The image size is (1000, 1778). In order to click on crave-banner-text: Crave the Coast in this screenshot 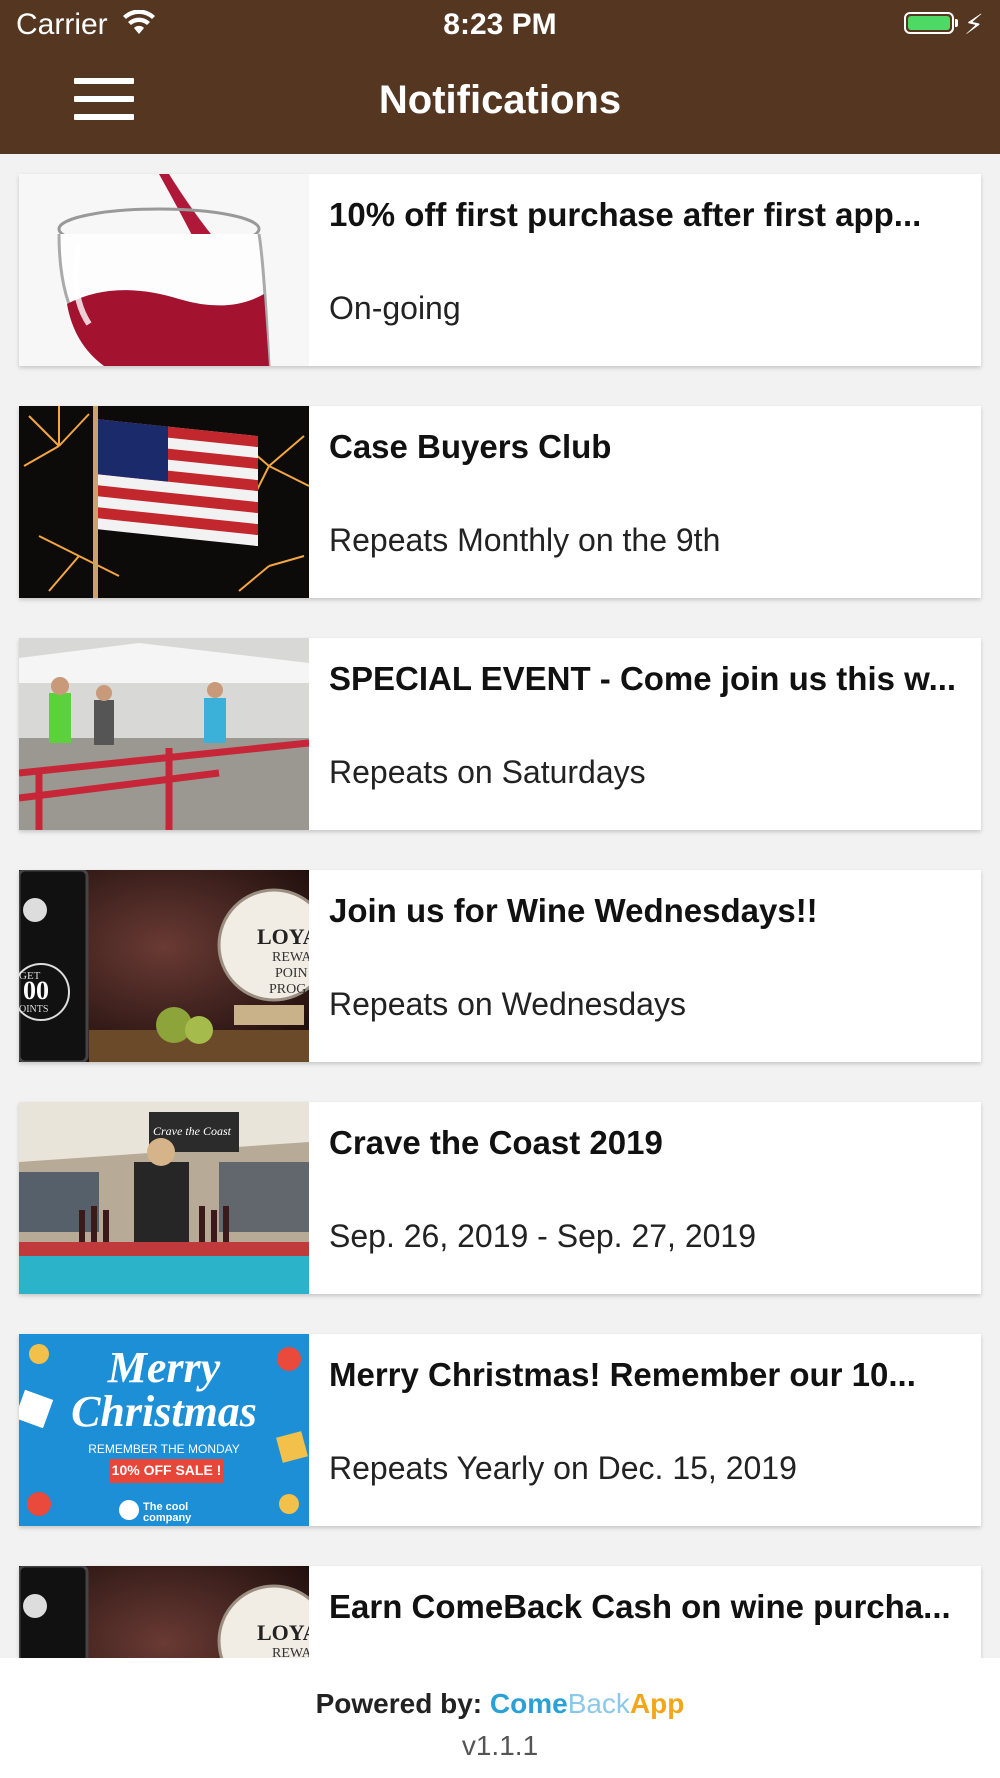, I will do `click(192, 1131)`.